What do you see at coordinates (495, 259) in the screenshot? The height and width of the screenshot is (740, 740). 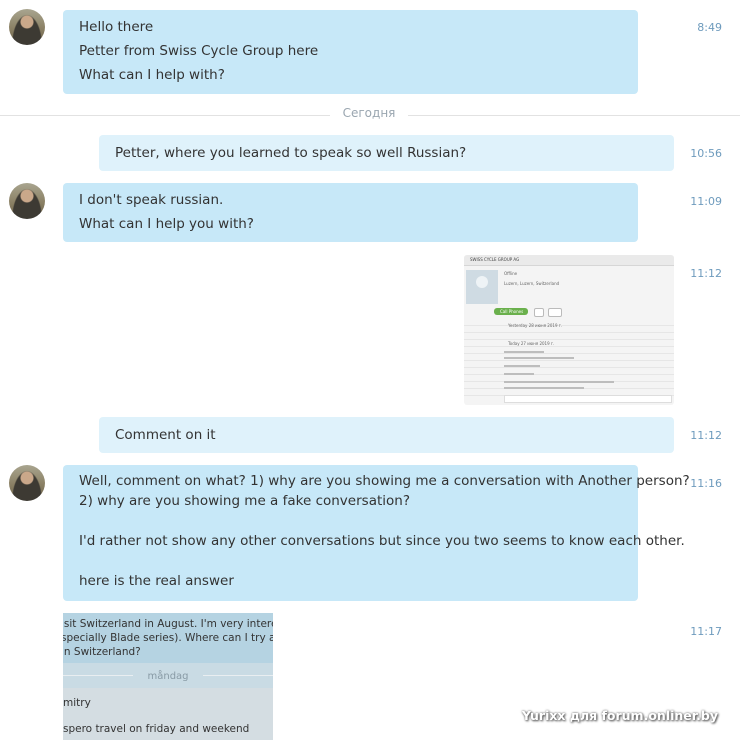 I see `attachment-title: SWISS CYCLE GROUP AG` at bounding box center [495, 259].